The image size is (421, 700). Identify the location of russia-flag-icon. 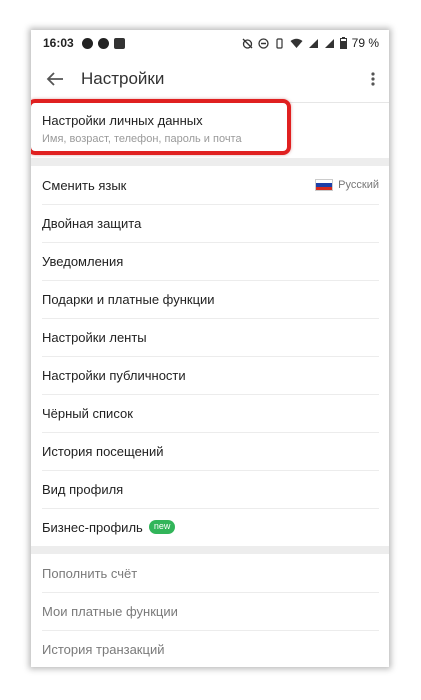
(324, 185).